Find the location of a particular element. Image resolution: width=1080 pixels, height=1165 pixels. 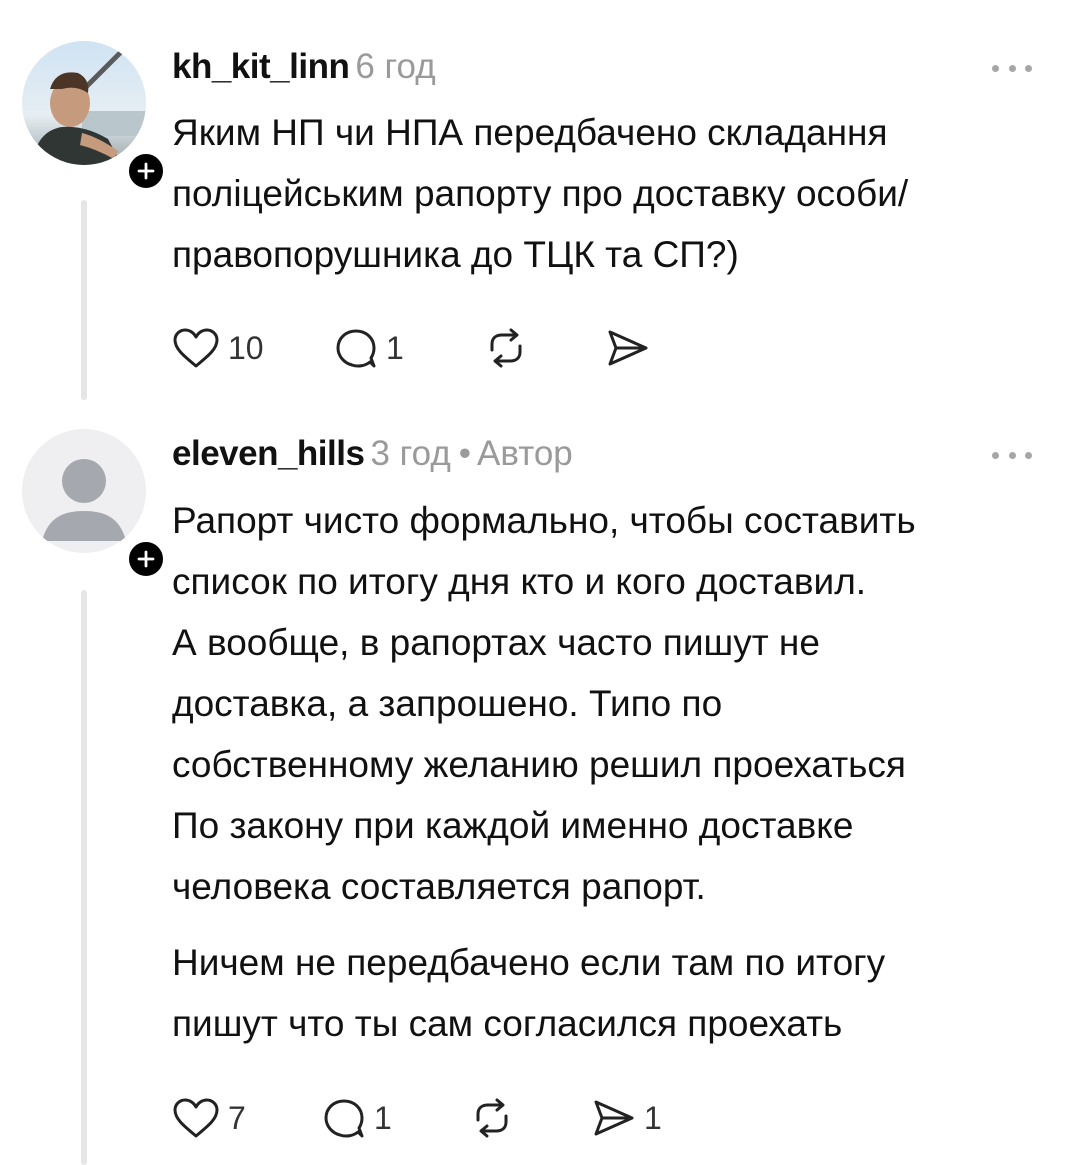

text-line: список по итогу дня кто и кого доставил. is located at coordinates (519, 581).